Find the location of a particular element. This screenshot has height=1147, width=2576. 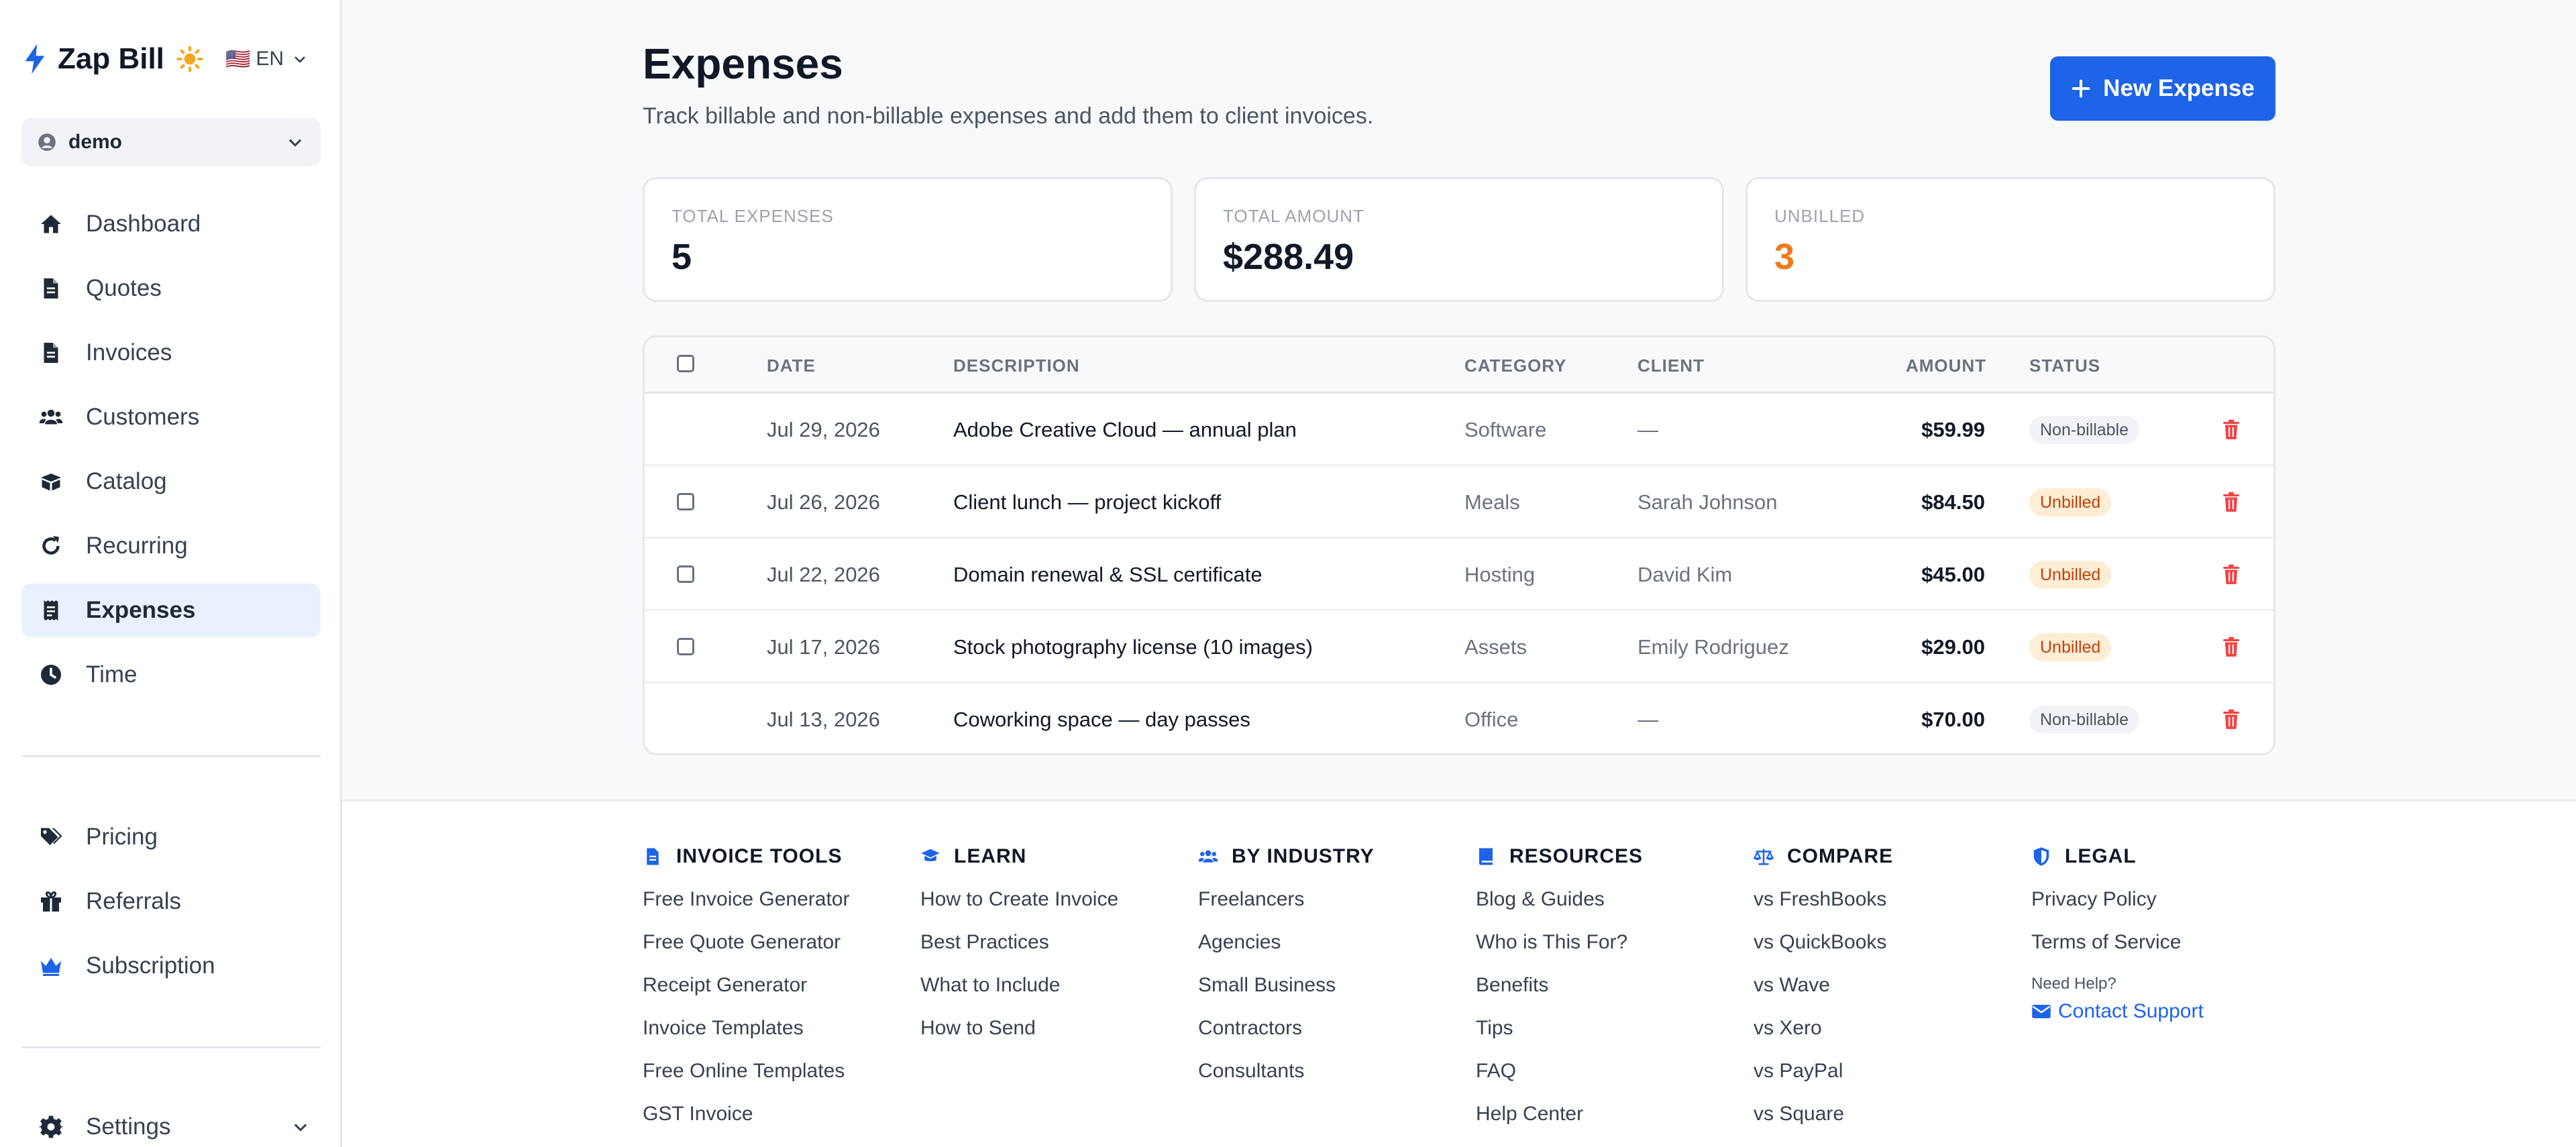

nav-label: Referrals is located at coordinates (133, 901).